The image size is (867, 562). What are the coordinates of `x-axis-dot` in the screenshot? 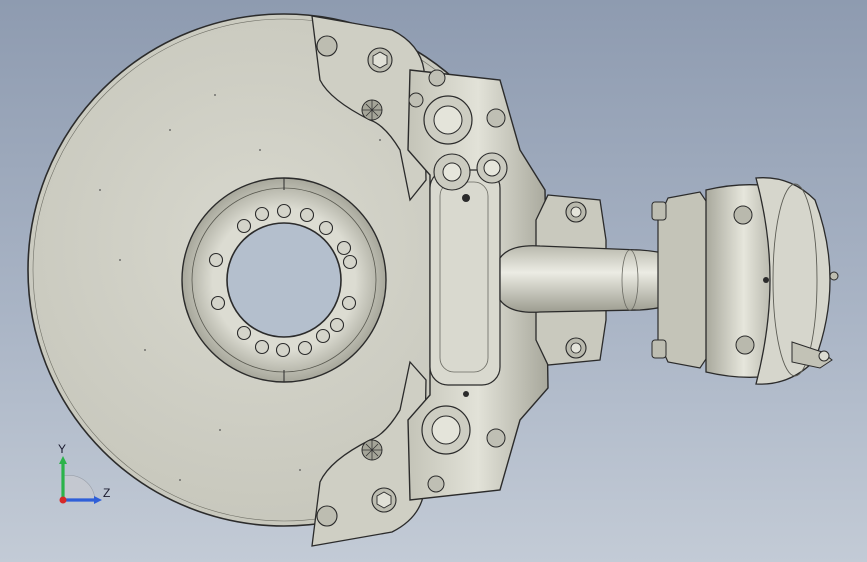 It's located at (63, 500).